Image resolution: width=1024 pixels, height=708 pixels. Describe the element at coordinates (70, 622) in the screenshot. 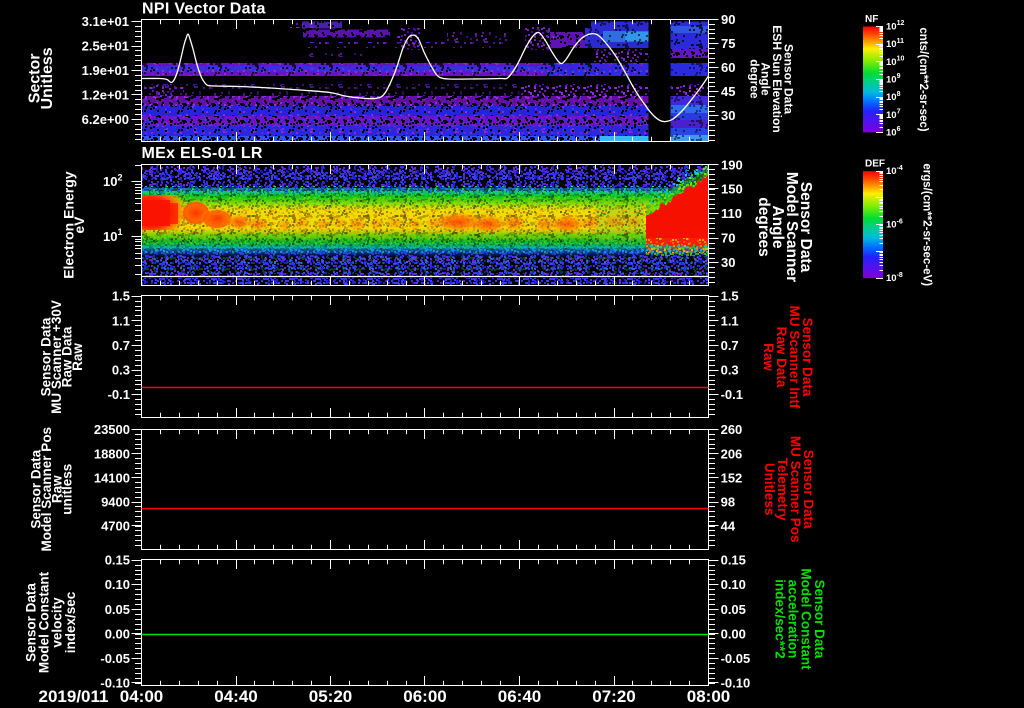

I see `svg-text: index/sec` at that location.